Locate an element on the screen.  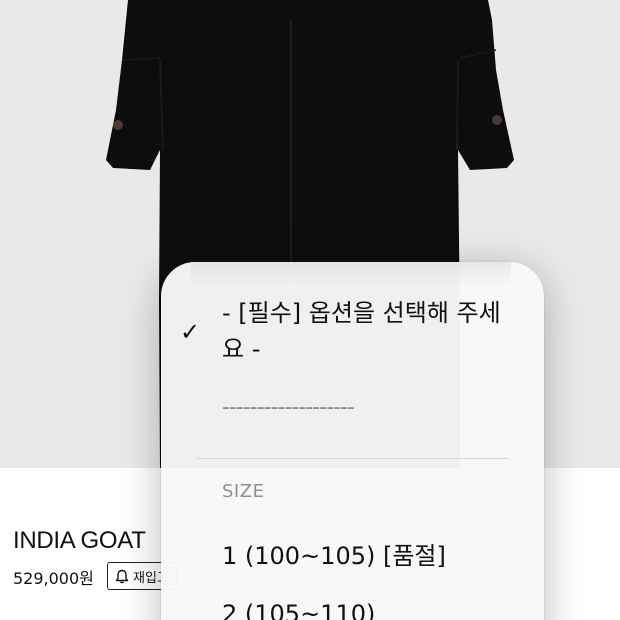
picker-top-shade is located at coordinates (351, 274).